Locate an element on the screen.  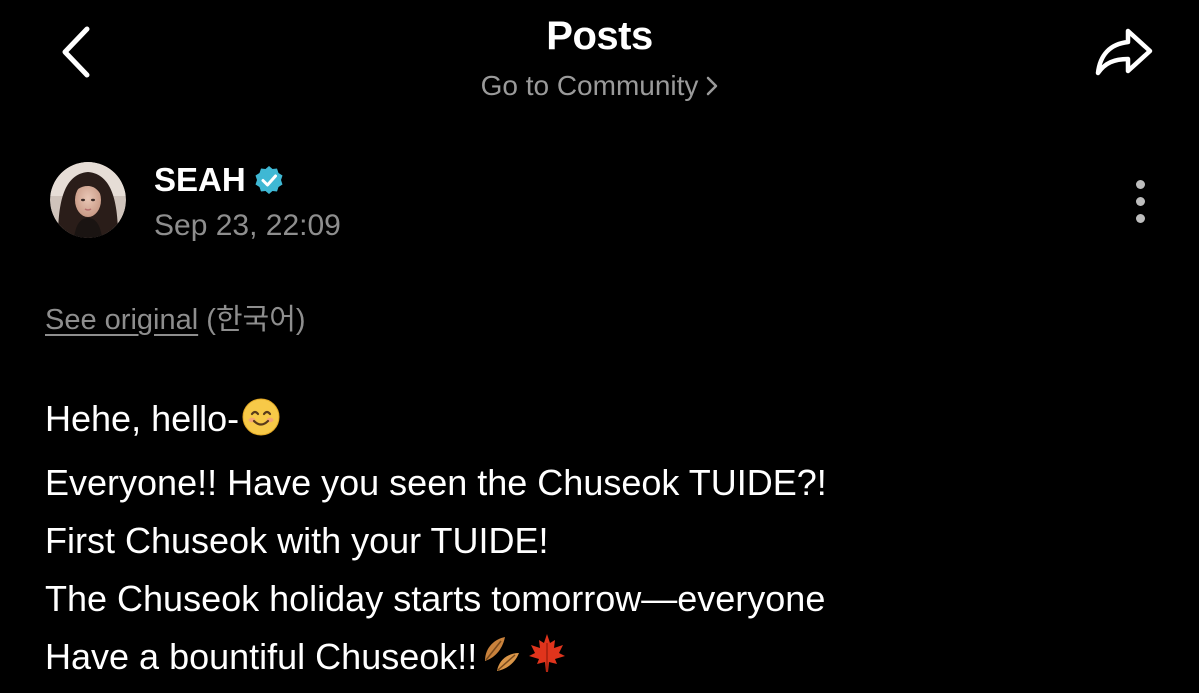
post-timestamp: Sep 23, 22:09 is located at coordinates (247, 225).